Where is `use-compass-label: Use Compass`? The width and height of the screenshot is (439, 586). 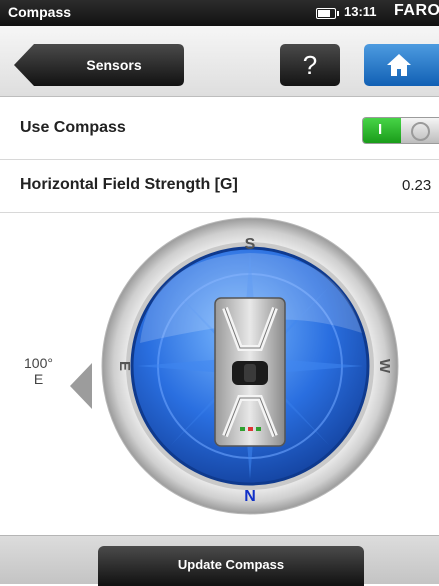
use-compass-label: Use Compass is located at coordinates (73, 127).